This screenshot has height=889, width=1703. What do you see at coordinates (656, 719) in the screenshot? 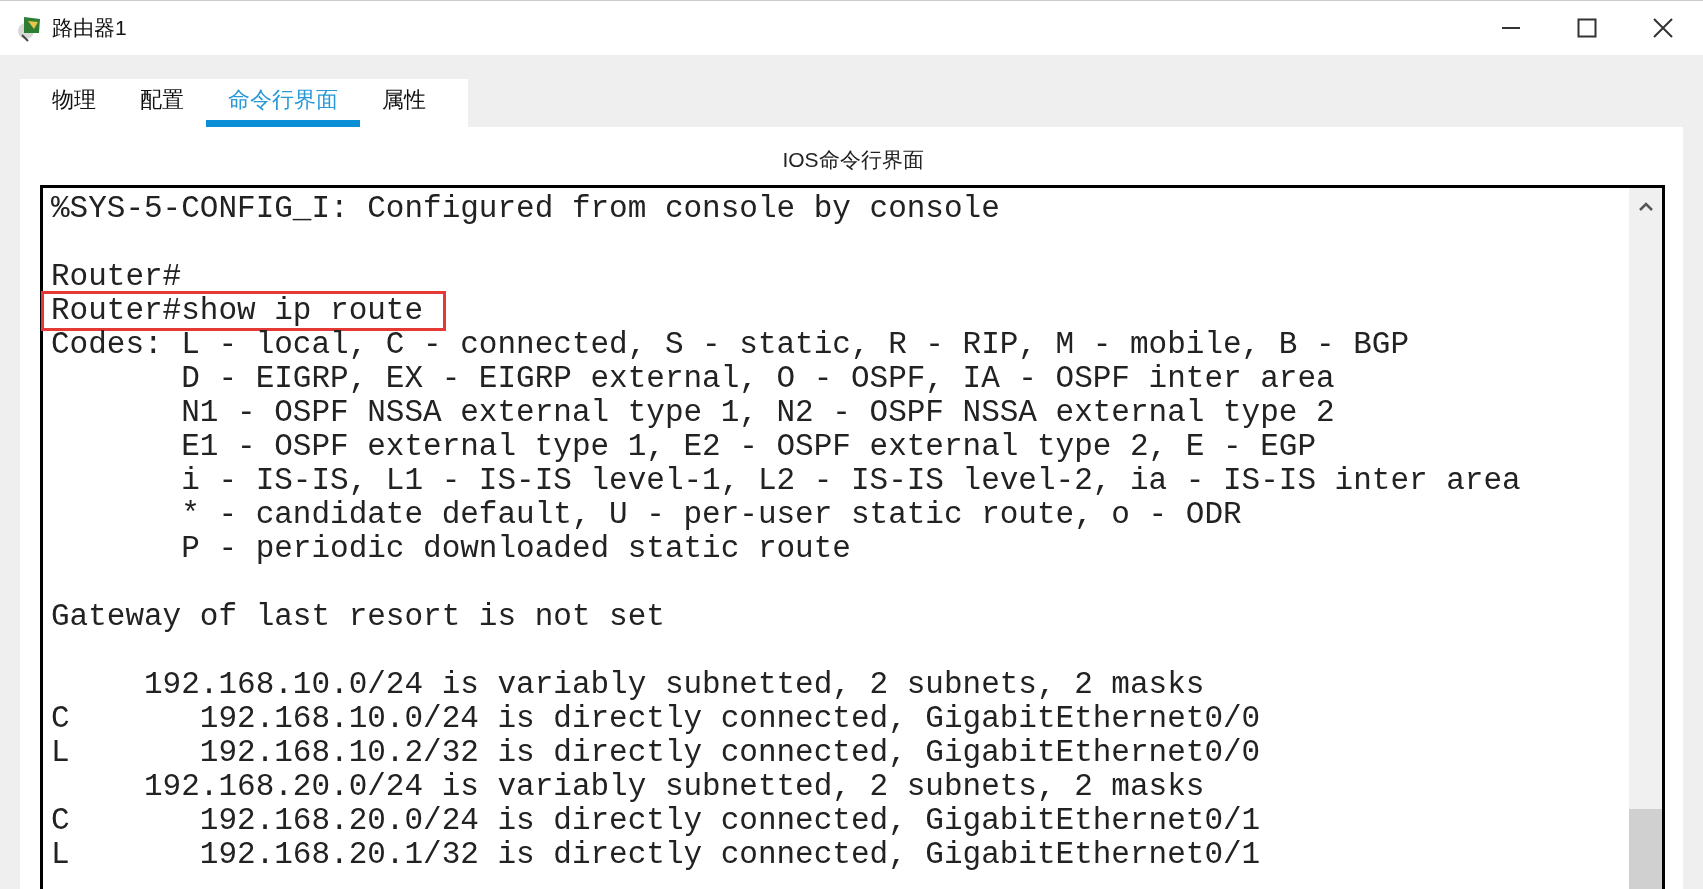
I see `console-line: C 192.168.10.0/24 is directly connected, GigabitEthernet0/0` at bounding box center [656, 719].